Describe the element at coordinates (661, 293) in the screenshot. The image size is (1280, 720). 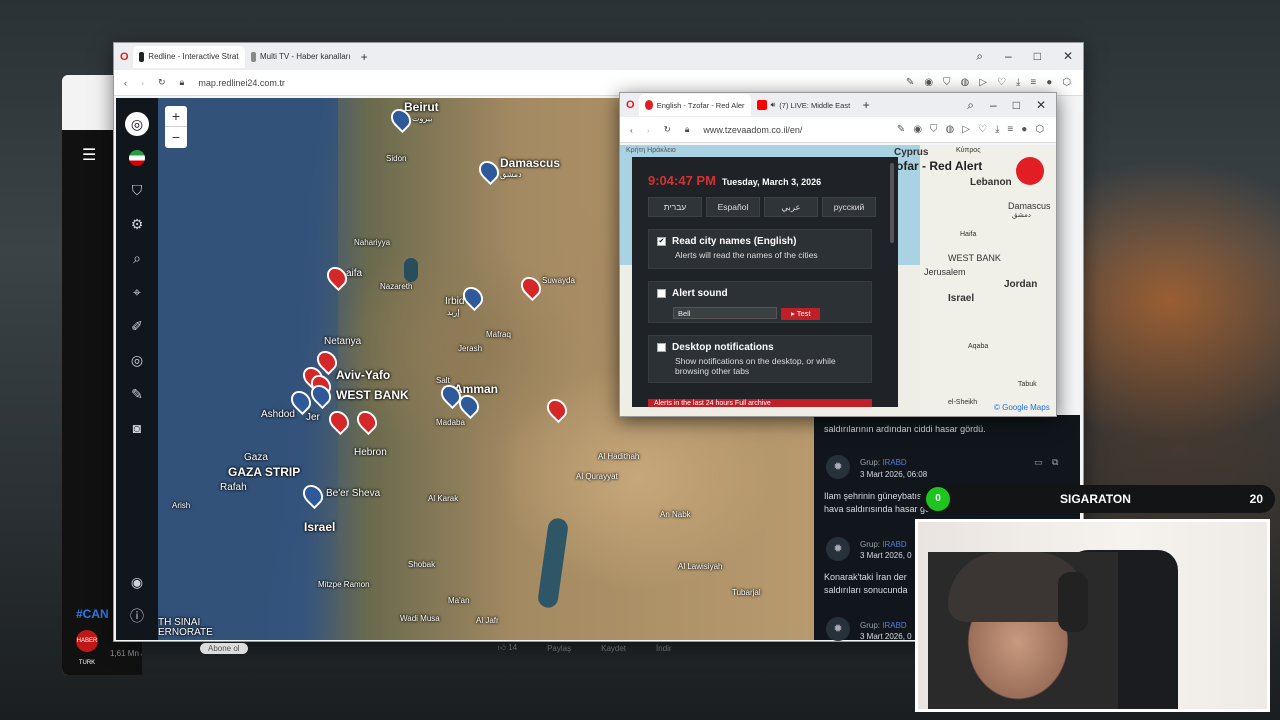
I see `alert-sound-checkbox` at that location.